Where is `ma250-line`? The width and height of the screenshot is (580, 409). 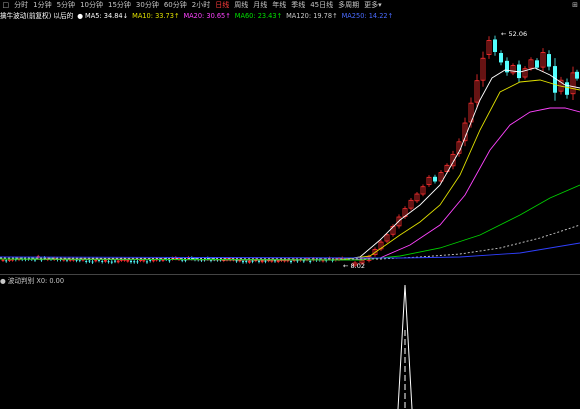 ma250-line is located at coordinates (290, 250).